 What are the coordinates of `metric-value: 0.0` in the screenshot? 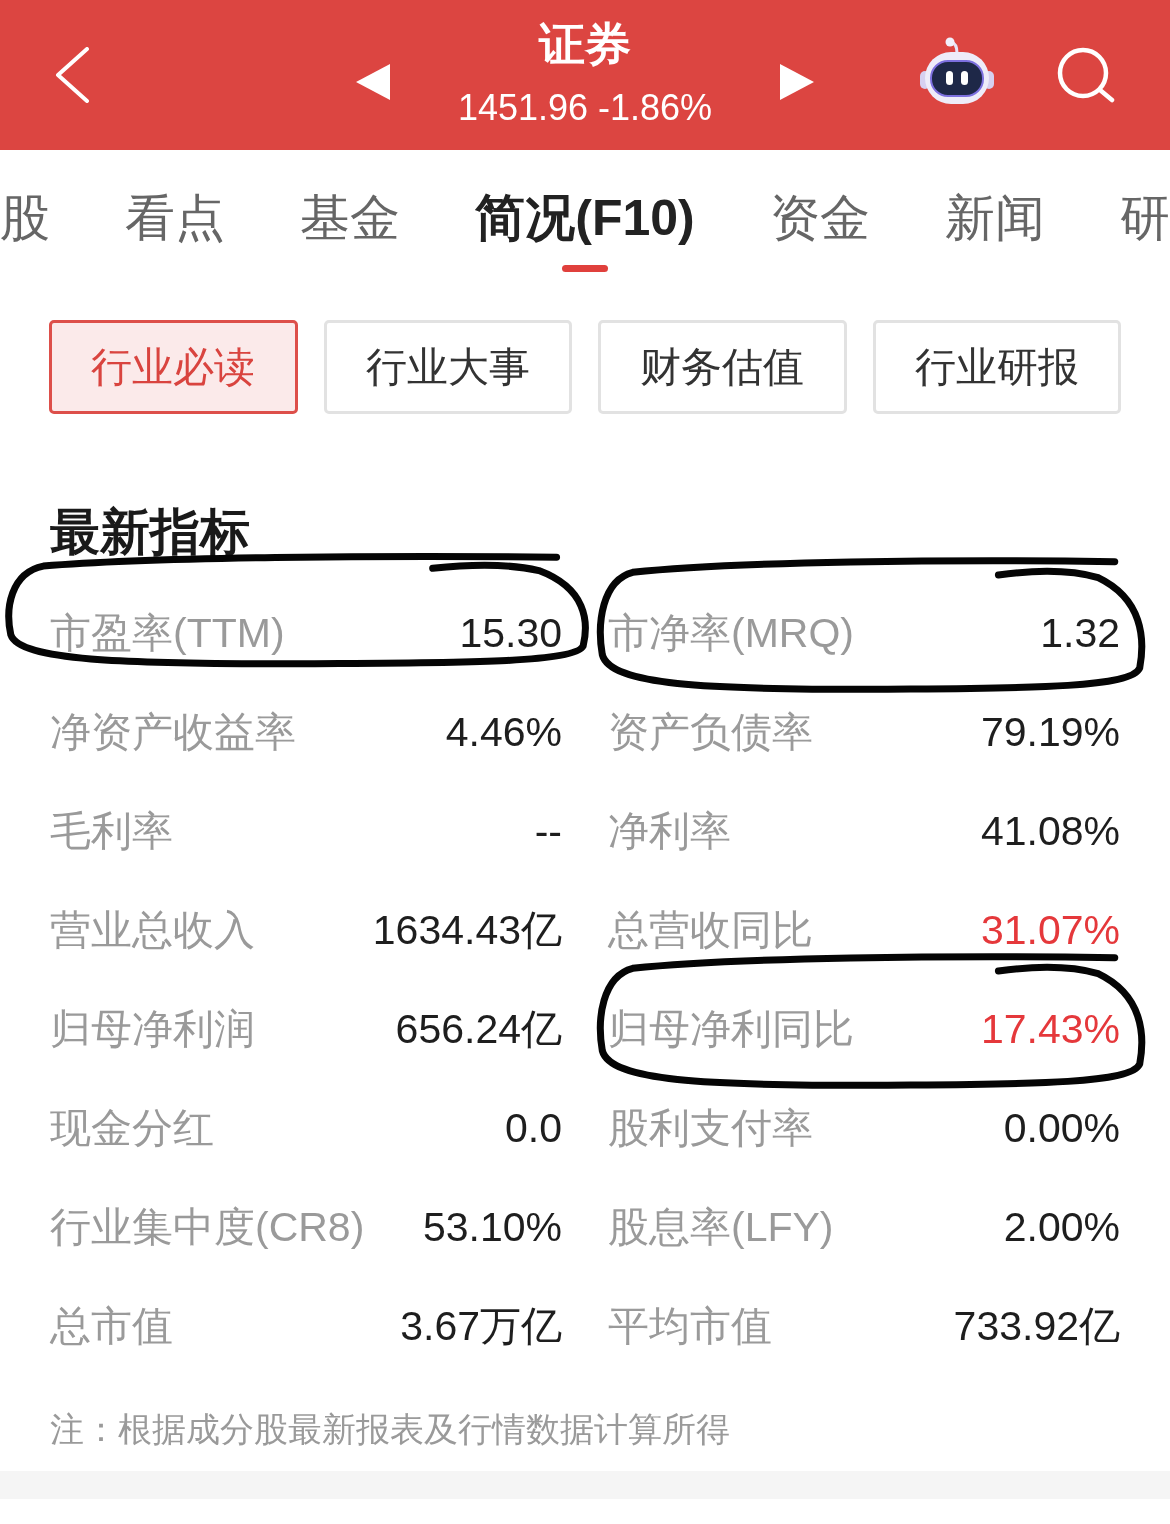 It's located at (533, 1128).